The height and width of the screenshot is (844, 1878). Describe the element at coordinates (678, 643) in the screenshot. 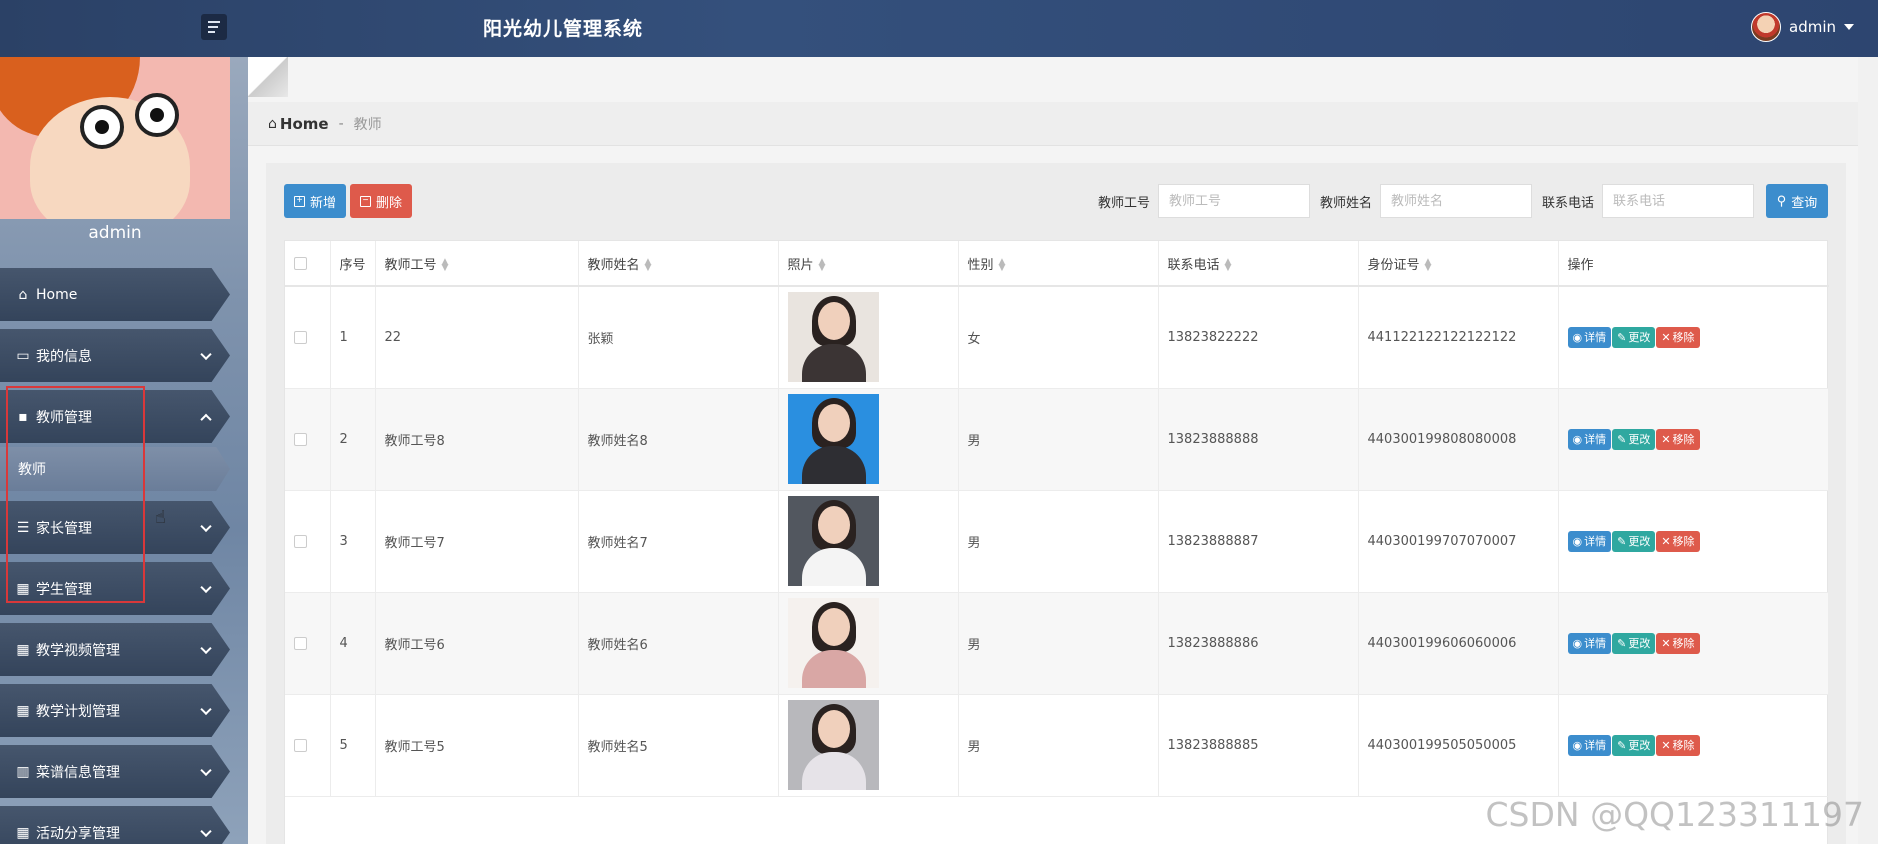

I see `cell-teacher-name: 教师姓名6` at that location.